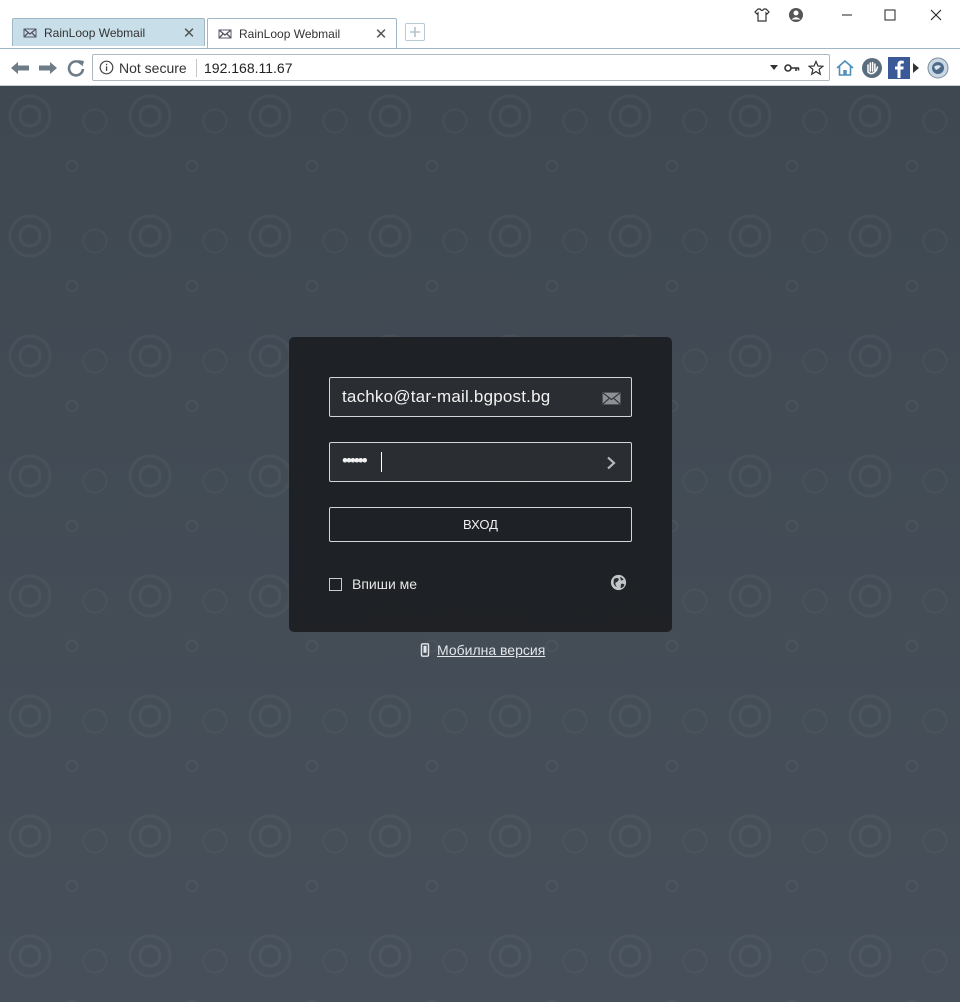 This screenshot has width=960, height=1002. What do you see at coordinates (796, 15) in the screenshot?
I see `profile-icon` at bounding box center [796, 15].